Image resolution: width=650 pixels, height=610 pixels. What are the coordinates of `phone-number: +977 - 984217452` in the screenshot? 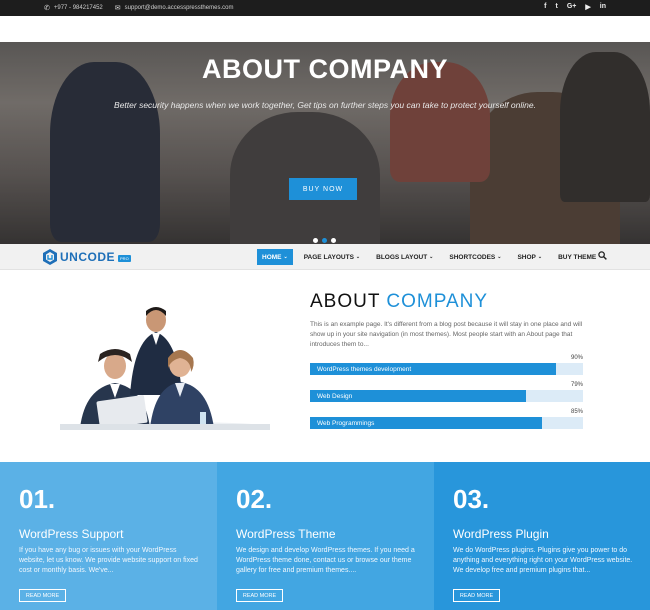 It's located at (78, 8).